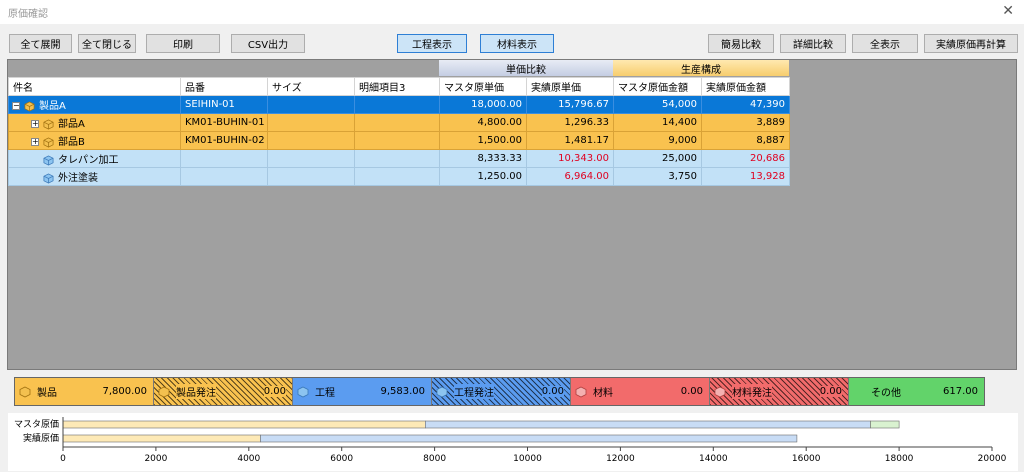 The width and height of the screenshot is (1024, 472). What do you see at coordinates (885, 43) in the screenshot?
I see `show-all-button: 全表示` at bounding box center [885, 43].